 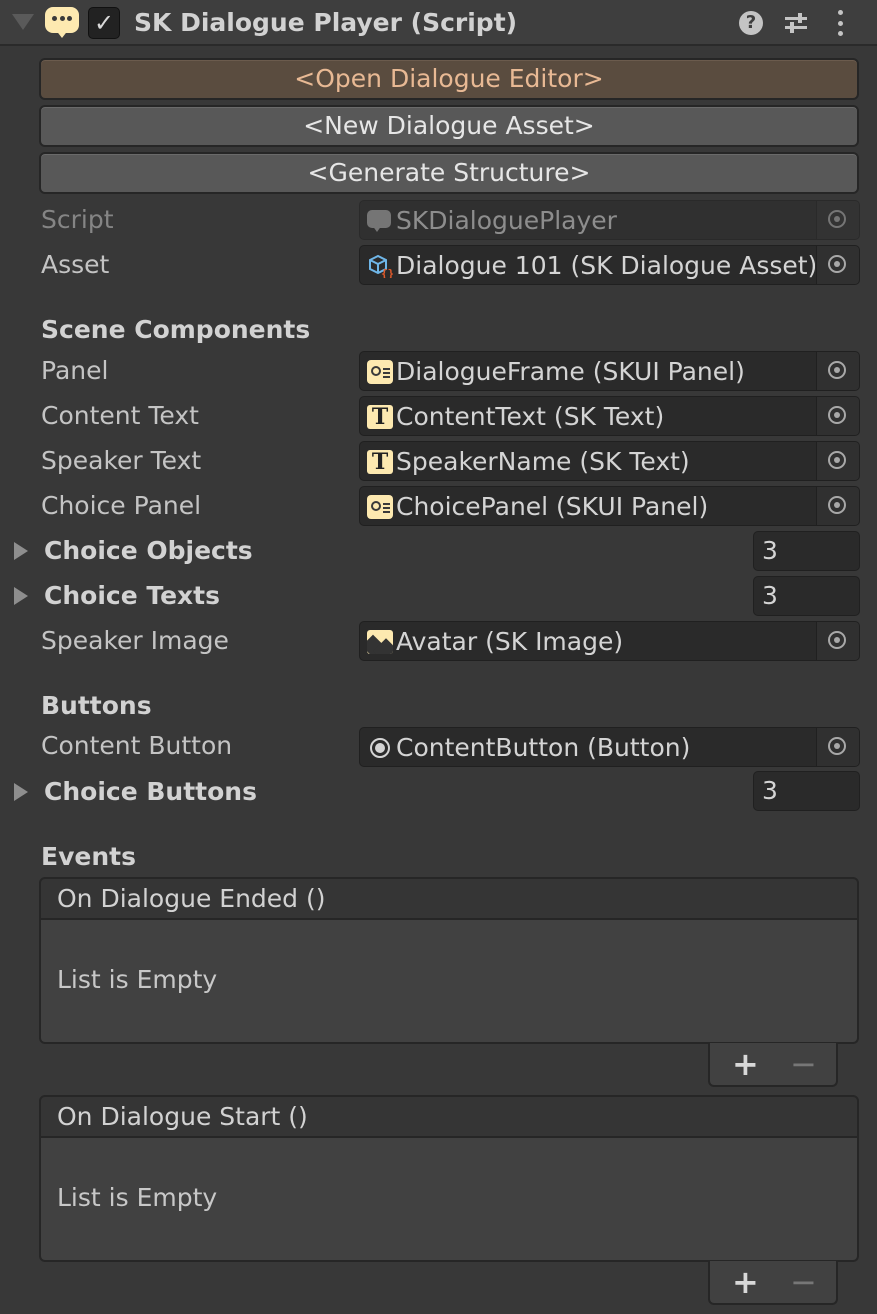 What do you see at coordinates (121, 505) in the screenshot?
I see `choice-panel-label: Choice Panel` at bounding box center [121, 505].